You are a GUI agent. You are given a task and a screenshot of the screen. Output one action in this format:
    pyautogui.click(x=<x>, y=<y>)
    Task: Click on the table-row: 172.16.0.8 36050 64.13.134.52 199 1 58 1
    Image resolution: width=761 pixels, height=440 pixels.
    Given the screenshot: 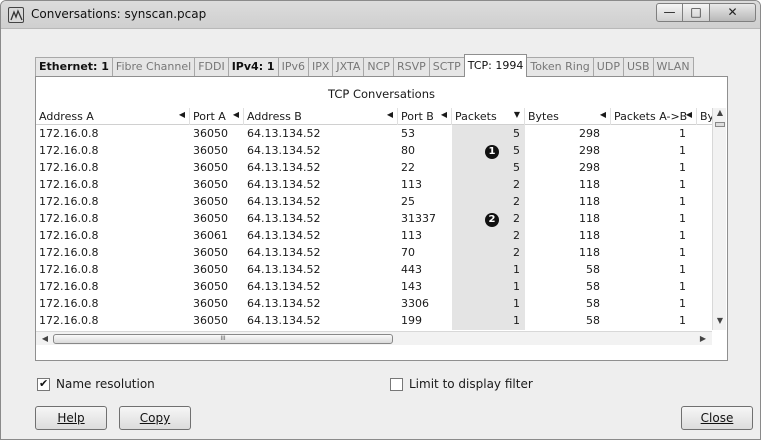 What is the action you would take?
    pyautogui.click(x=374, y=321)
    